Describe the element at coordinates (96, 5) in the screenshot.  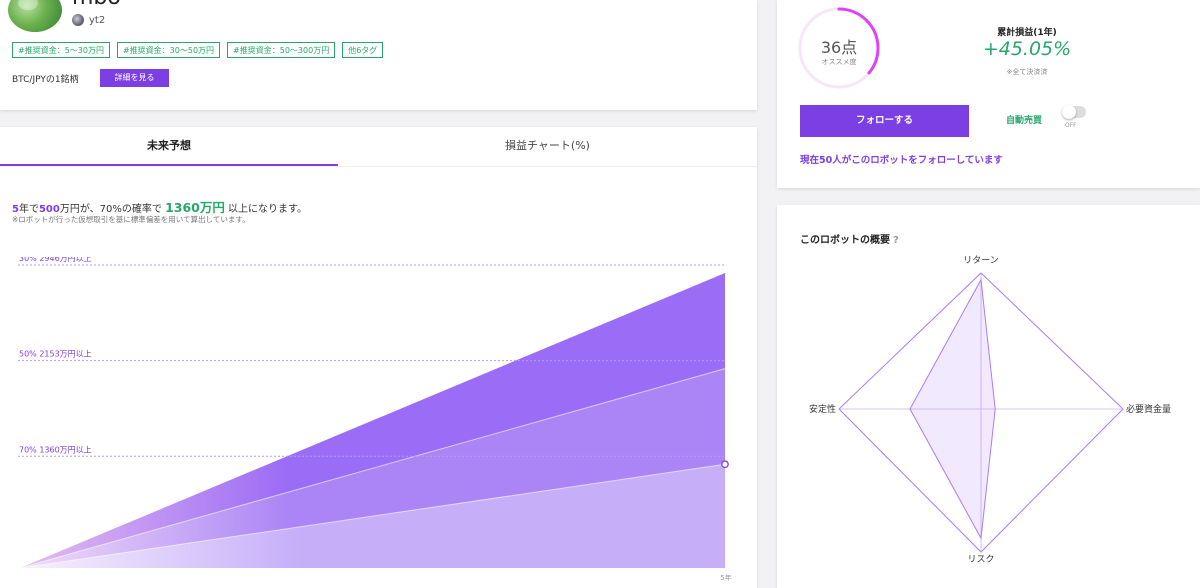
I see `robot-name: mbo` at that location.